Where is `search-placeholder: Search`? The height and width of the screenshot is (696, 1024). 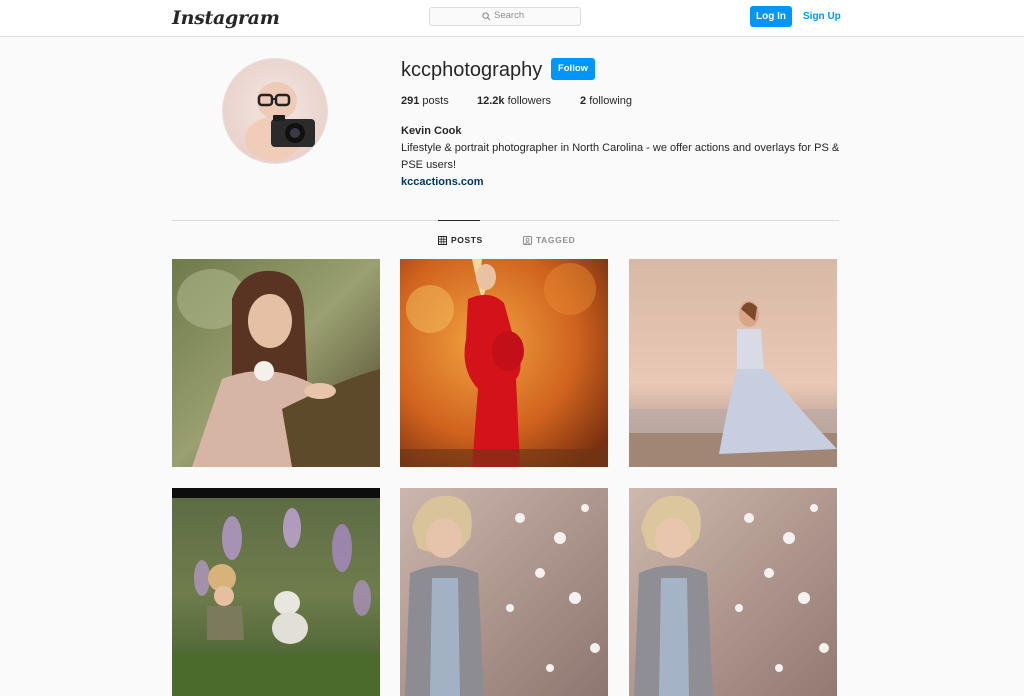
search-placeholder: Search is located at coordinates (509, 15).